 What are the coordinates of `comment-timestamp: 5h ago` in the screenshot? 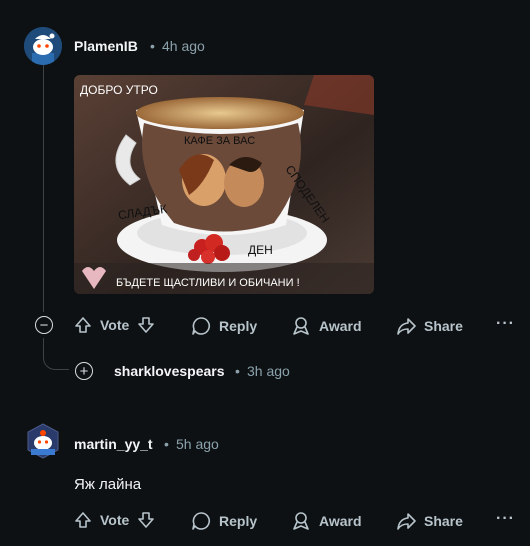 It's located at (197, 444).